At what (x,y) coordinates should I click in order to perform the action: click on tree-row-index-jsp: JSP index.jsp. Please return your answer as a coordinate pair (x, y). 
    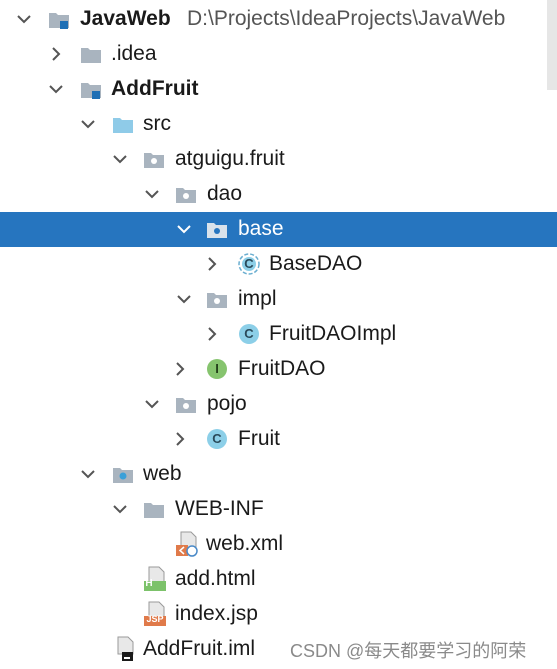
    Looking at the image, I should click on (278, 614).